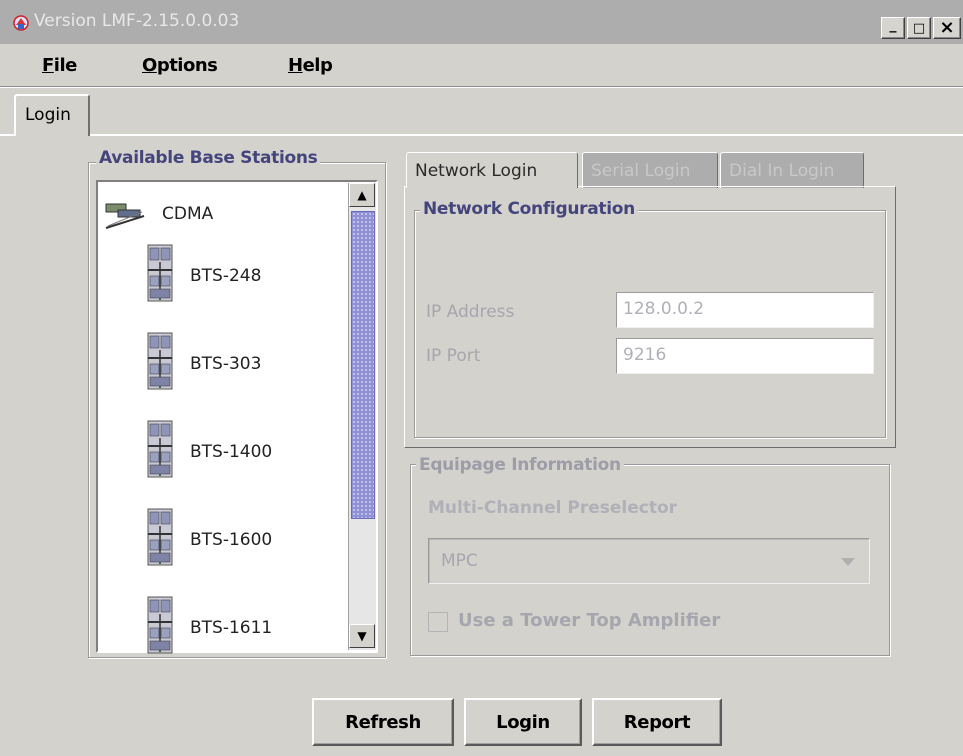 This screenshot has height=756, width=963. Describe the element at coordinates (481, 66) in the screenshot. I see `menu-bar: File Options Help` at that location.